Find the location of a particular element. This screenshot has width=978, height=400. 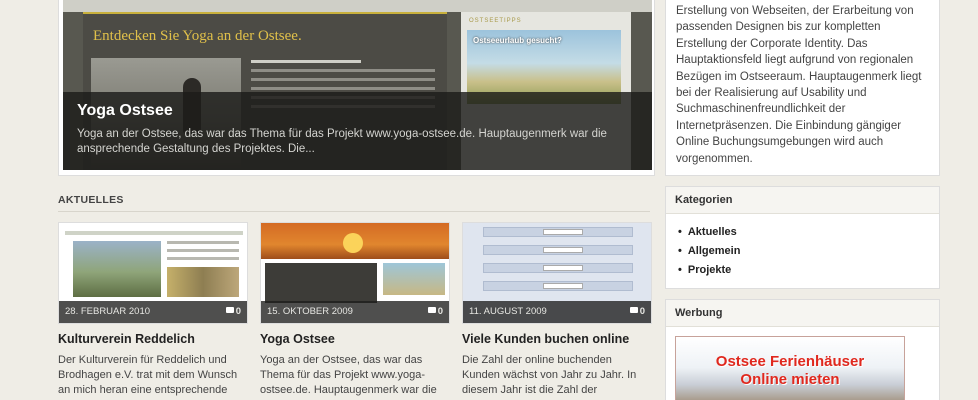

ad-banner: Ostsee Ferienhäuser Online mieten is located at coordinates (790, 368).